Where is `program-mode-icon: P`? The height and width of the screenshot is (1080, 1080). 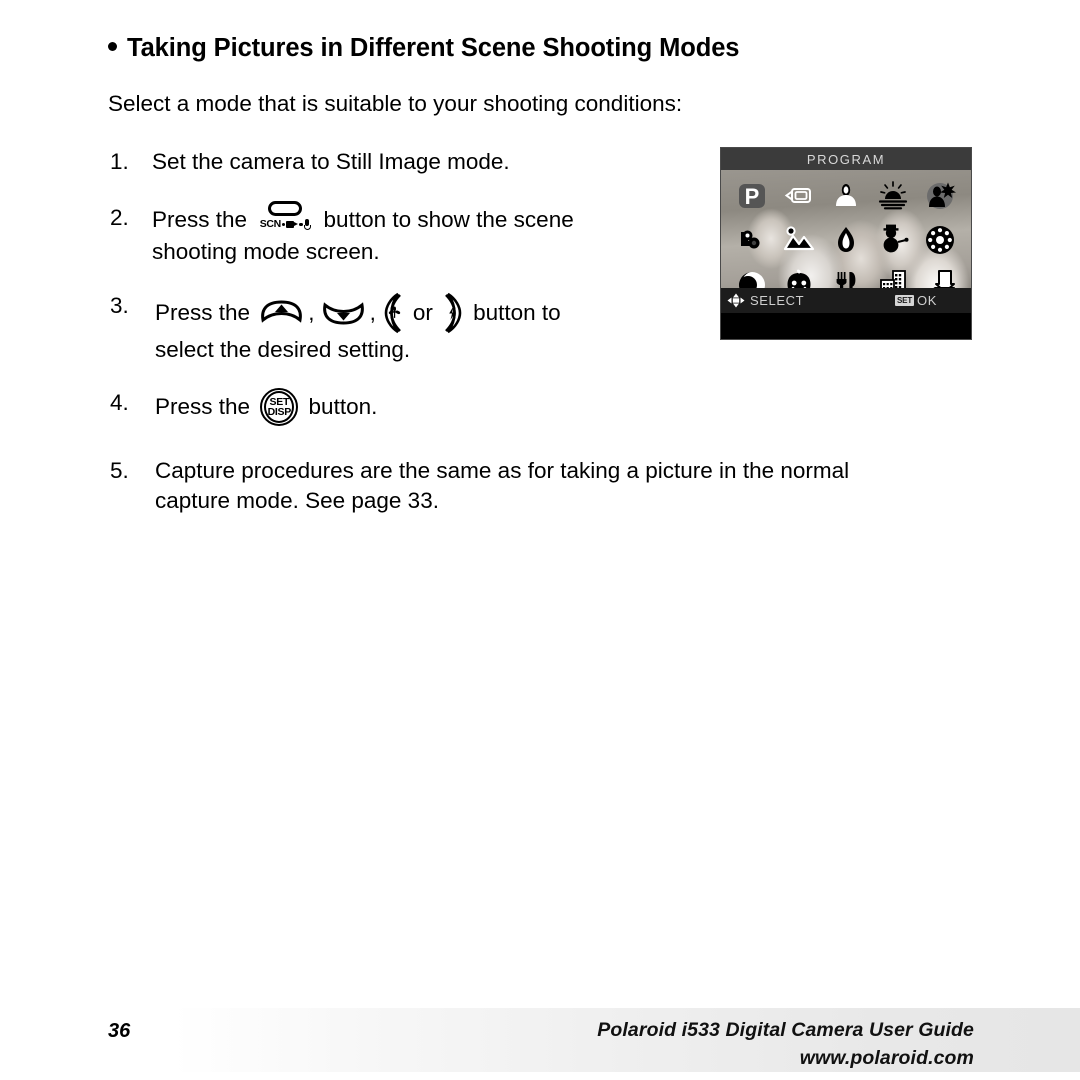 program-mode-icon: P is located at coordinates (752, 196).